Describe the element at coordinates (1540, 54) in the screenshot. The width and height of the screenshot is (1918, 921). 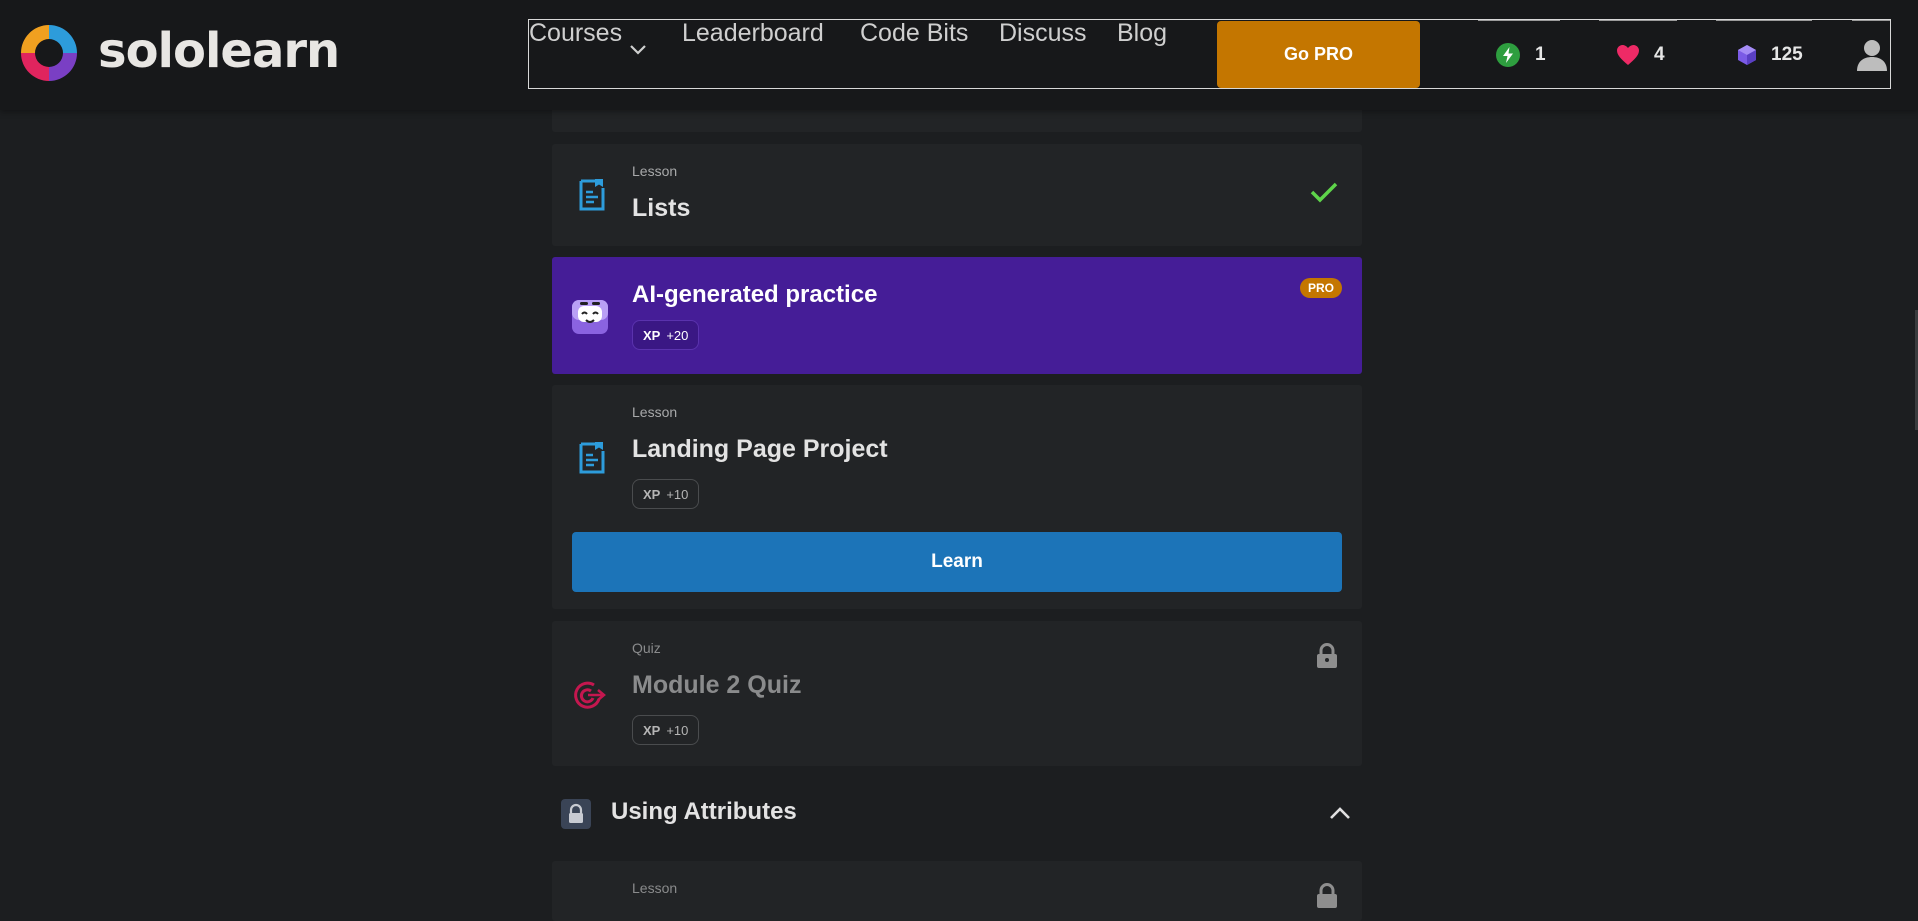
I see `streak-count: 1` at that location.